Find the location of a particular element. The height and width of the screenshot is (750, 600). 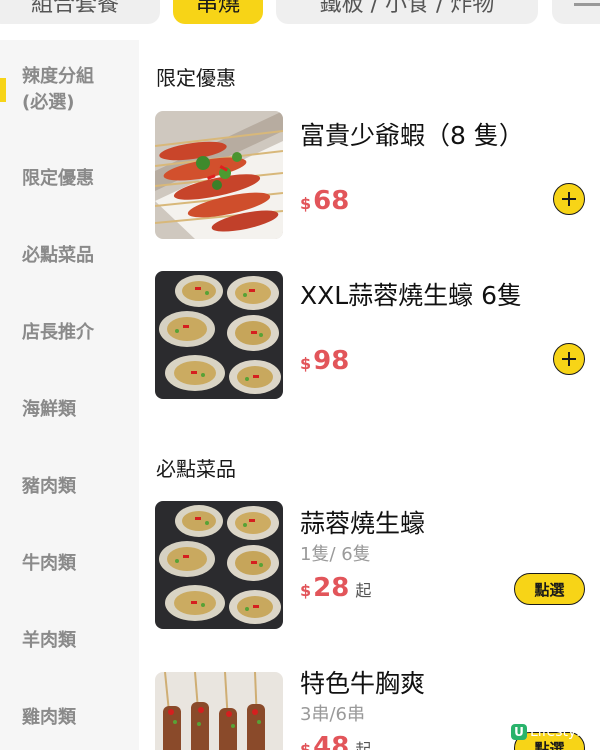

watermark: U Lifestyle is located at coordinates (550, 732).